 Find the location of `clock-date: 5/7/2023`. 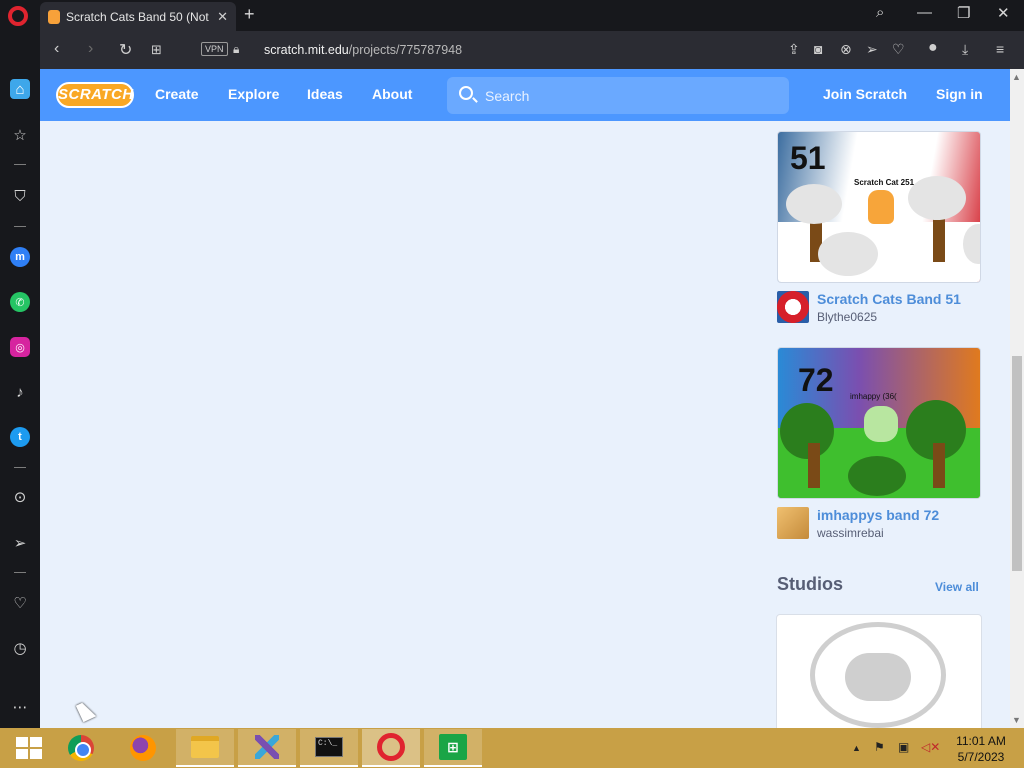

clock-date: 5/7/2023 is located at coordinates (981, 757).